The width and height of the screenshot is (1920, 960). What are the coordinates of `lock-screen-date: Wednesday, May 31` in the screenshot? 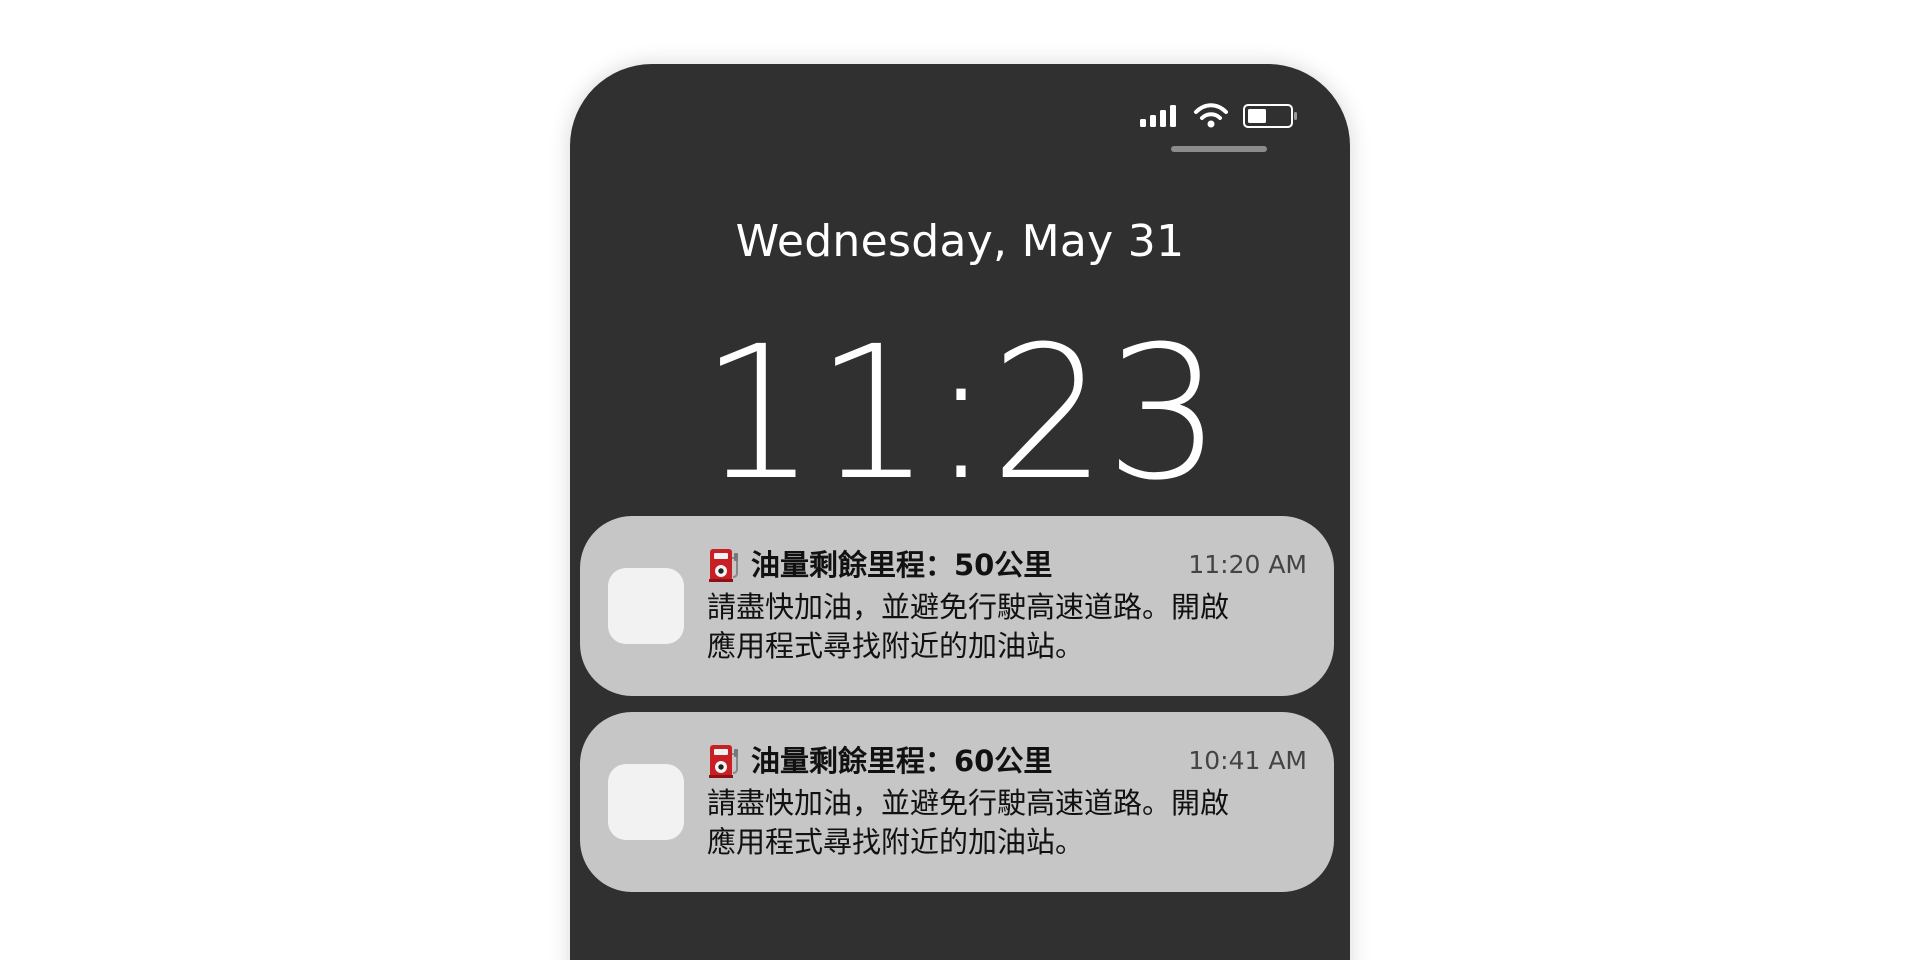 It's located at (960, 241).